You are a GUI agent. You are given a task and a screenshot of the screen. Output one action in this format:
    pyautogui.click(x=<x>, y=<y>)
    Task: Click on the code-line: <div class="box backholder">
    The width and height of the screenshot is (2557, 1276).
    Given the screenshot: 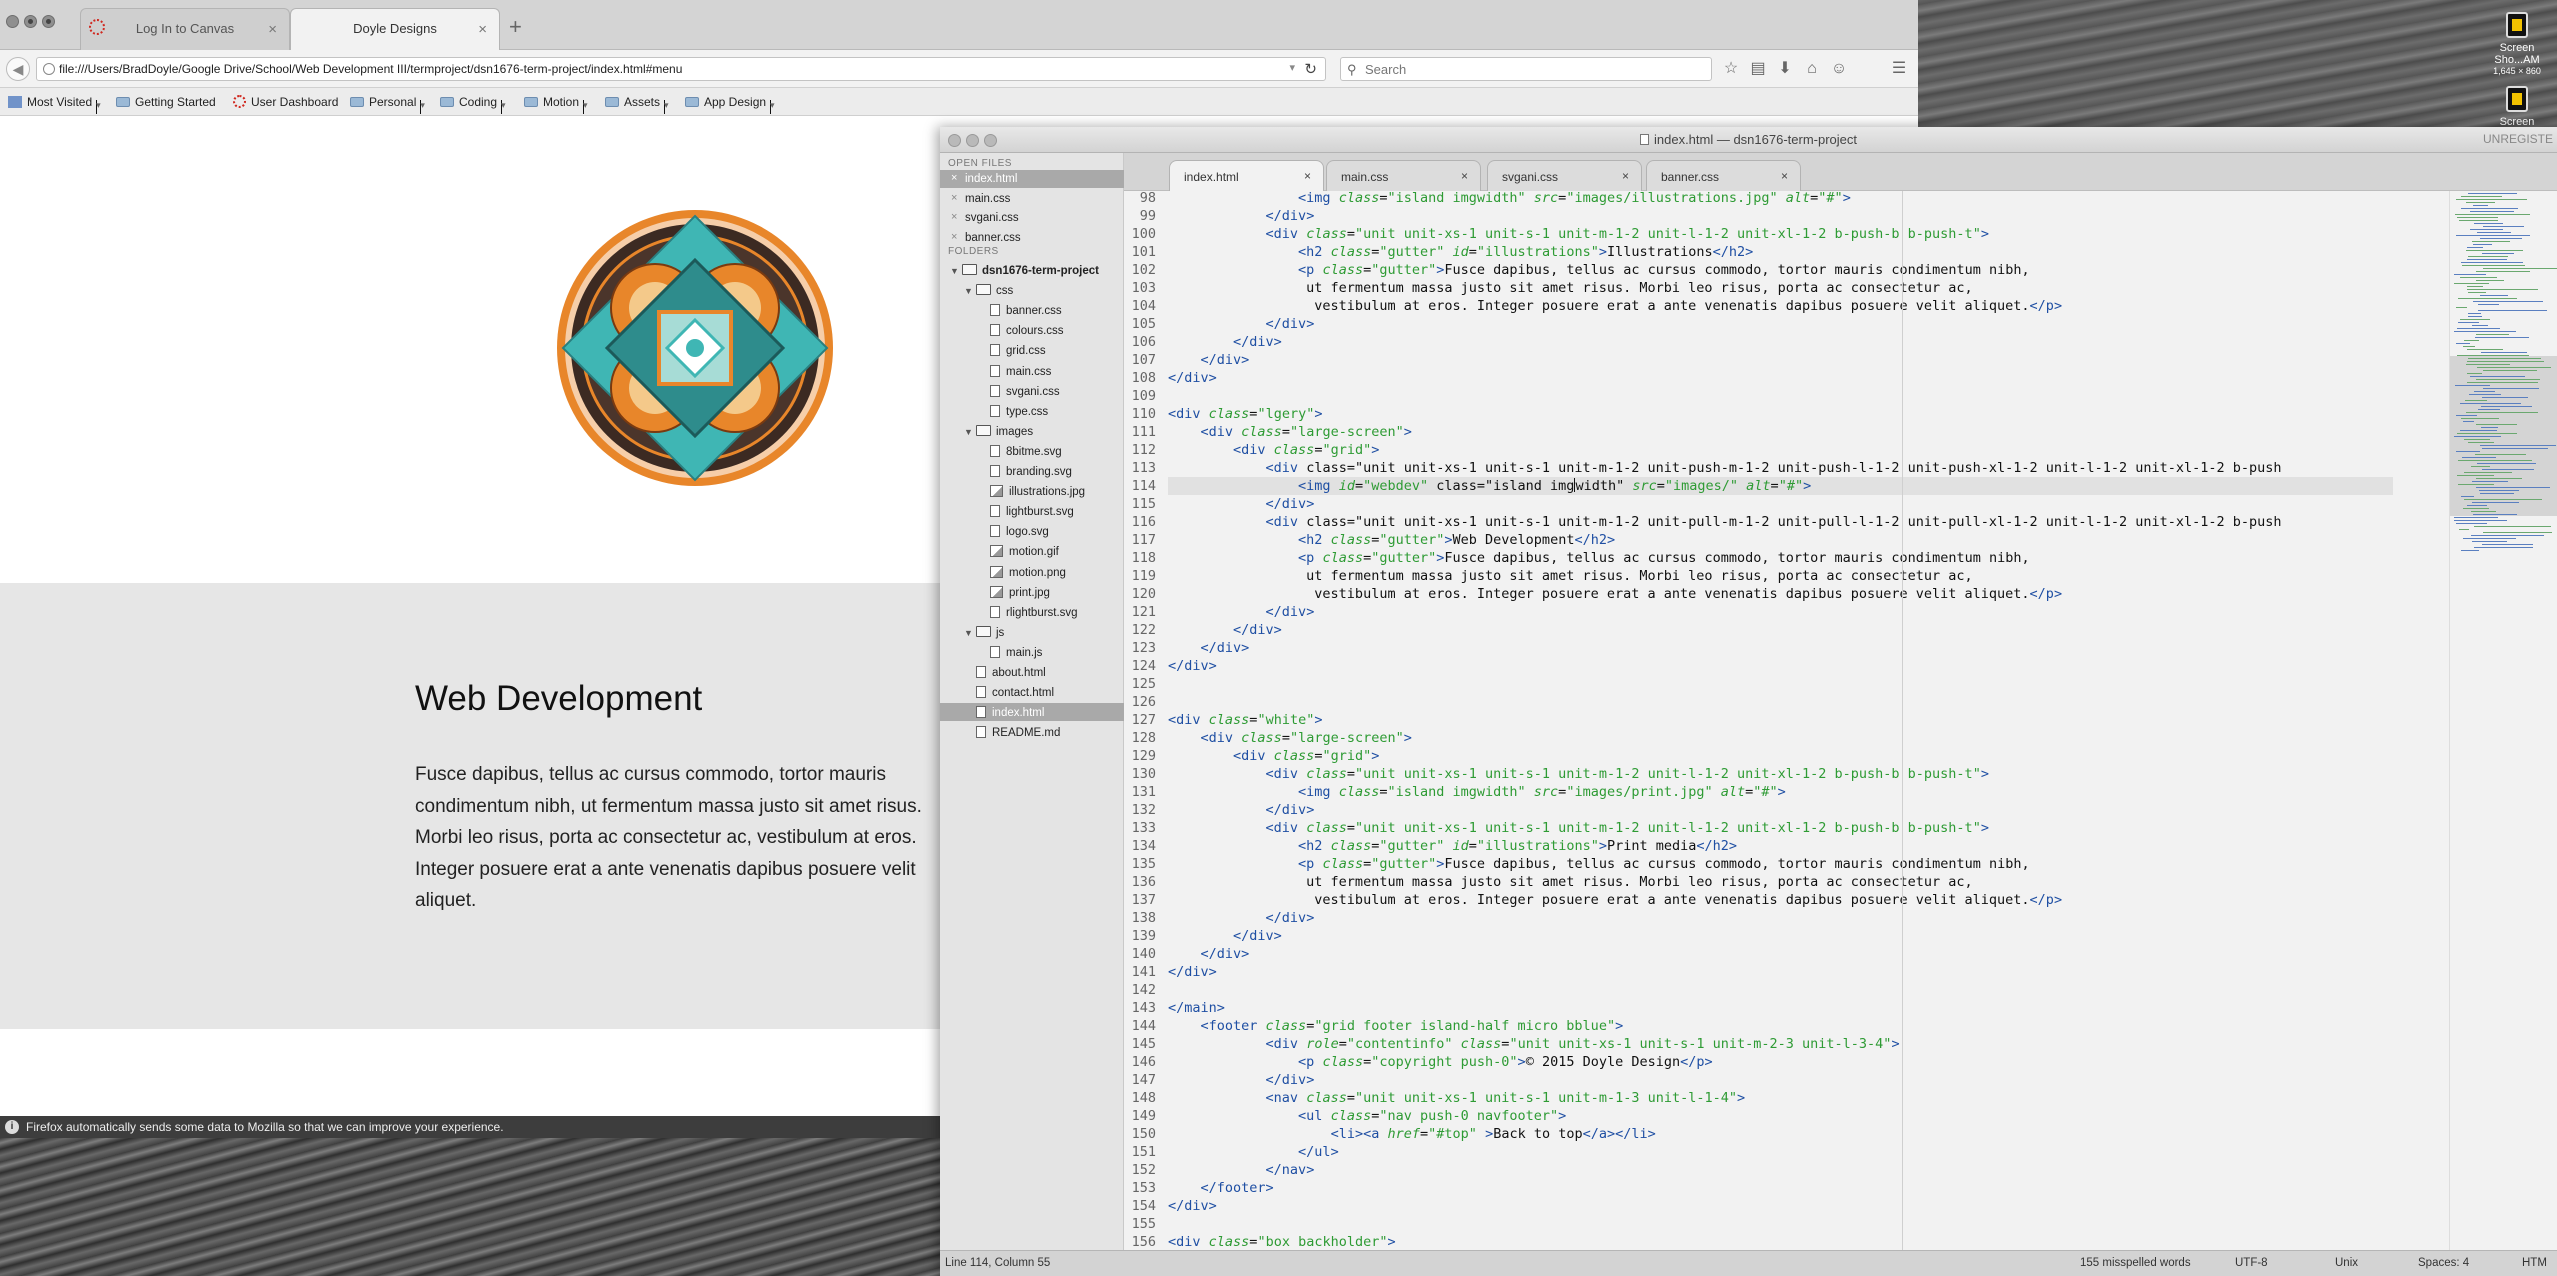 What is the action you would take?
    pyautogui.click(x=1282, y=1241)
    